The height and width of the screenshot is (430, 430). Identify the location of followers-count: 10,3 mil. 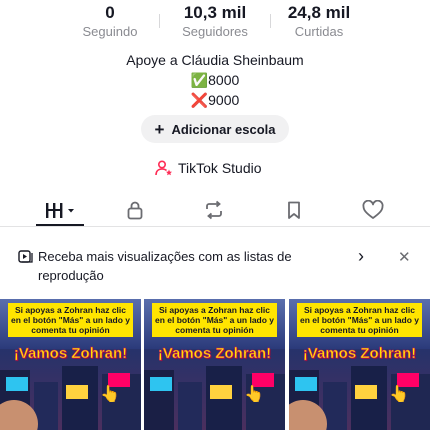
(215, 12).